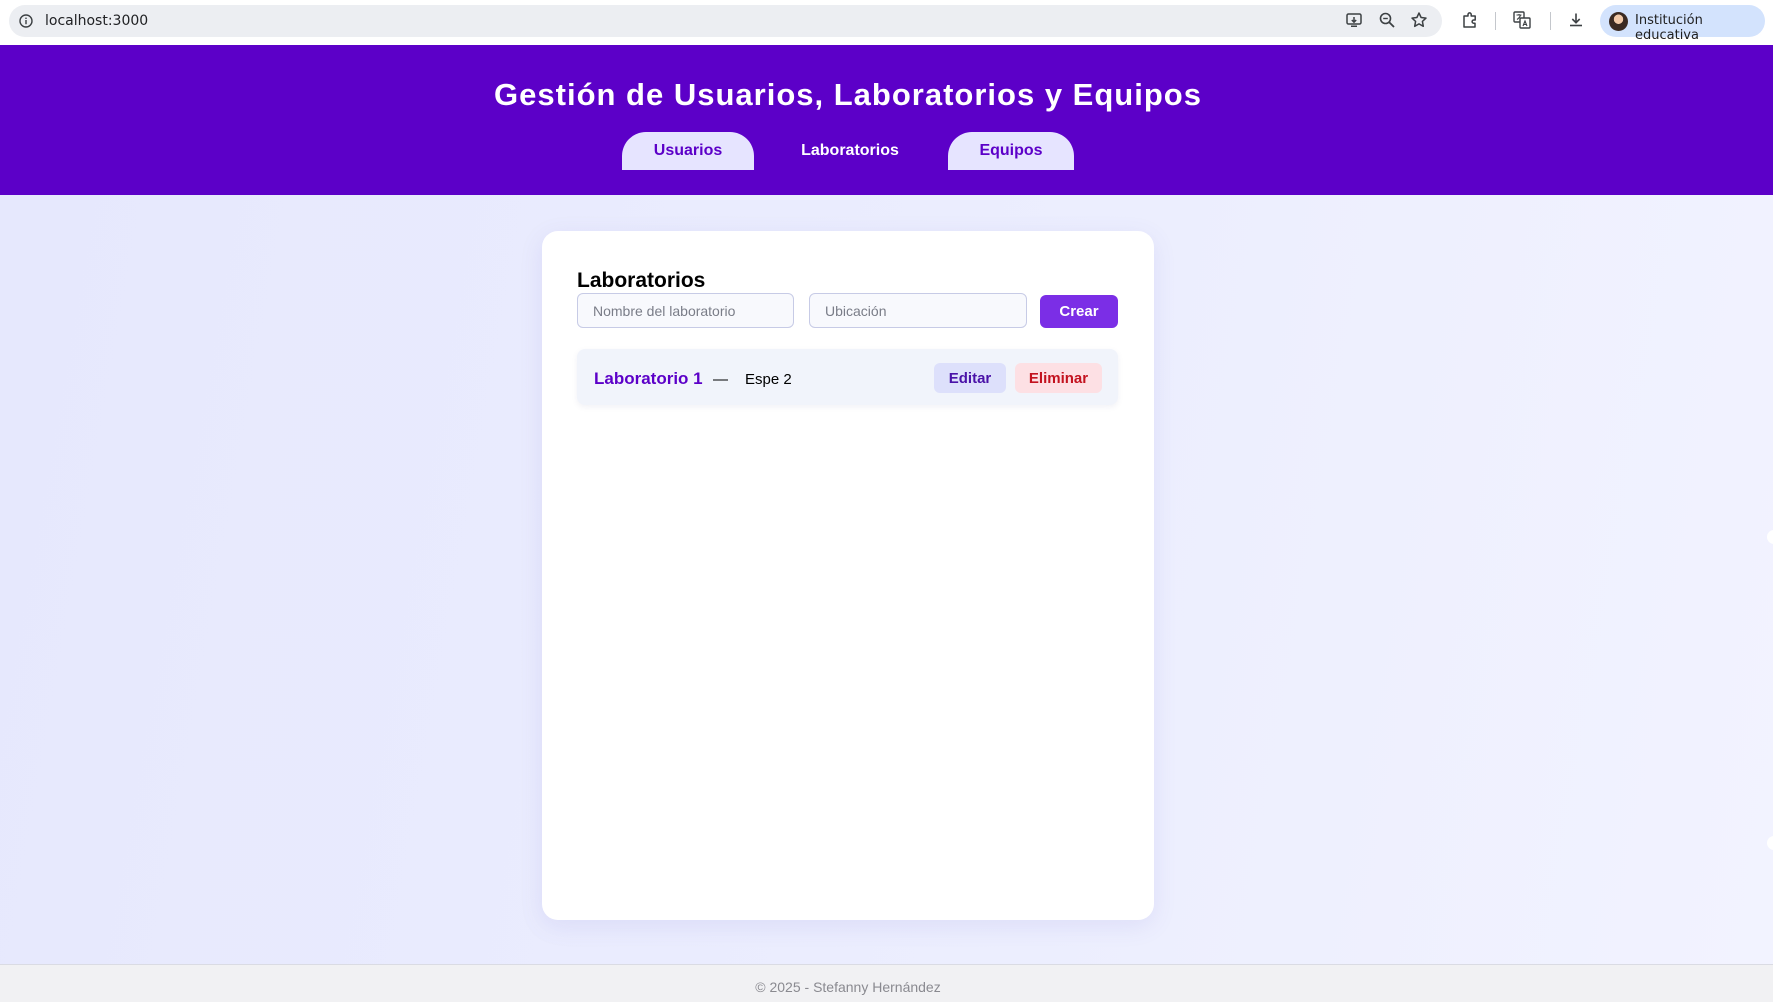  Describe the element at coordinates (648, 378) in the screenshot. I see `lab-name: Laboratorio 1` at that location.